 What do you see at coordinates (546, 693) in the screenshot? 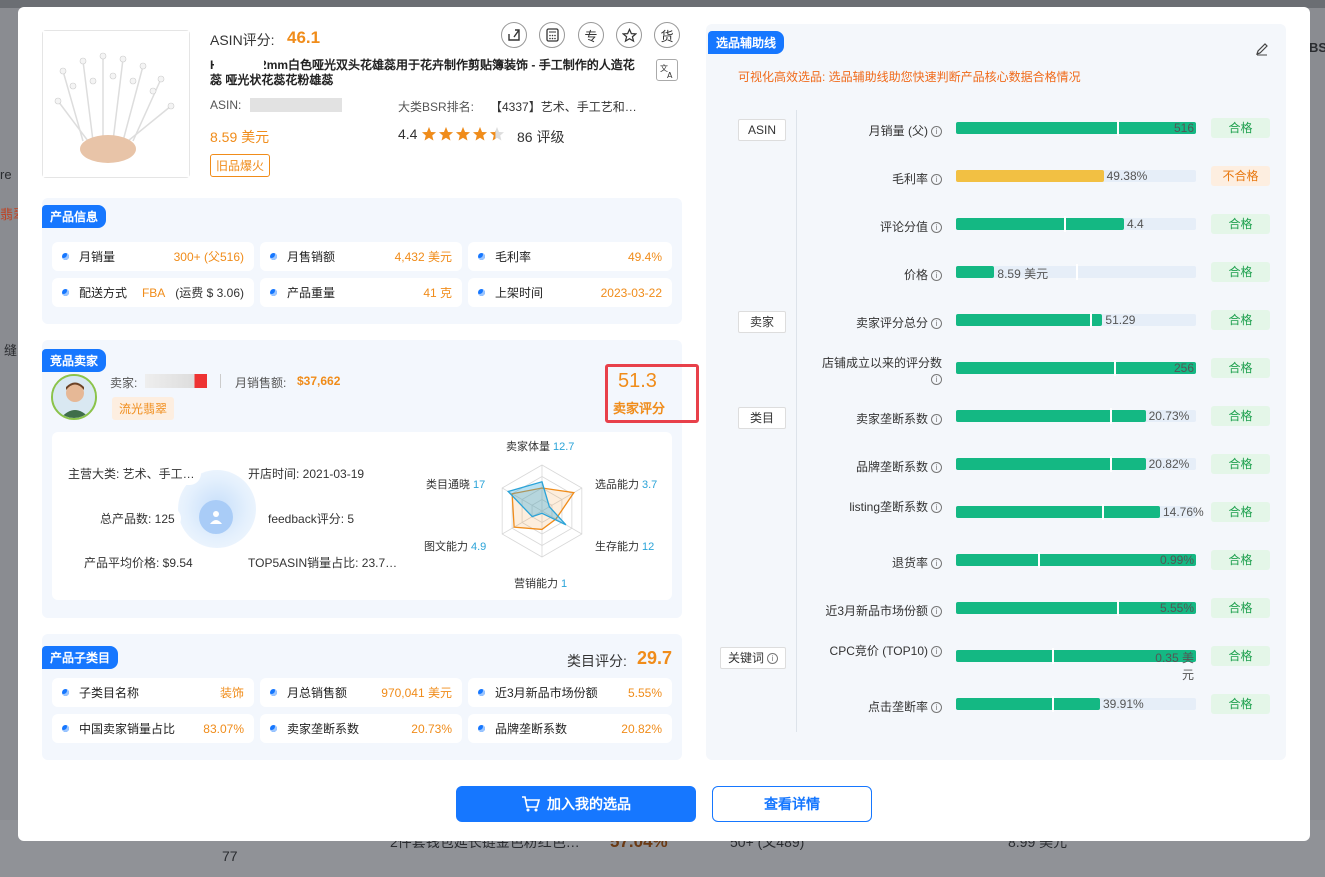
I see `info-label: 近3月新品市场份额` at bounding box center [546, 693].